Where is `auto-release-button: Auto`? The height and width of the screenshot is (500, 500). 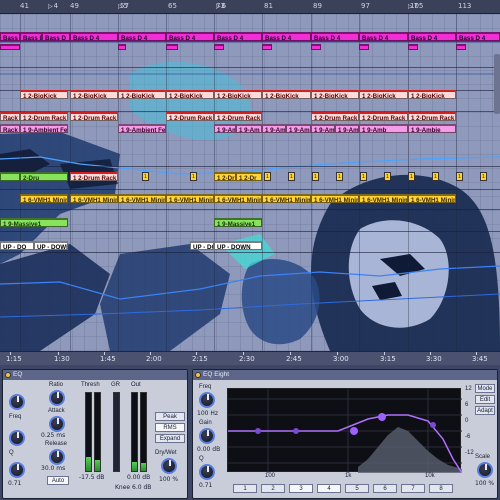
auto-release-button: Auto is located at coordinates (58, 480).